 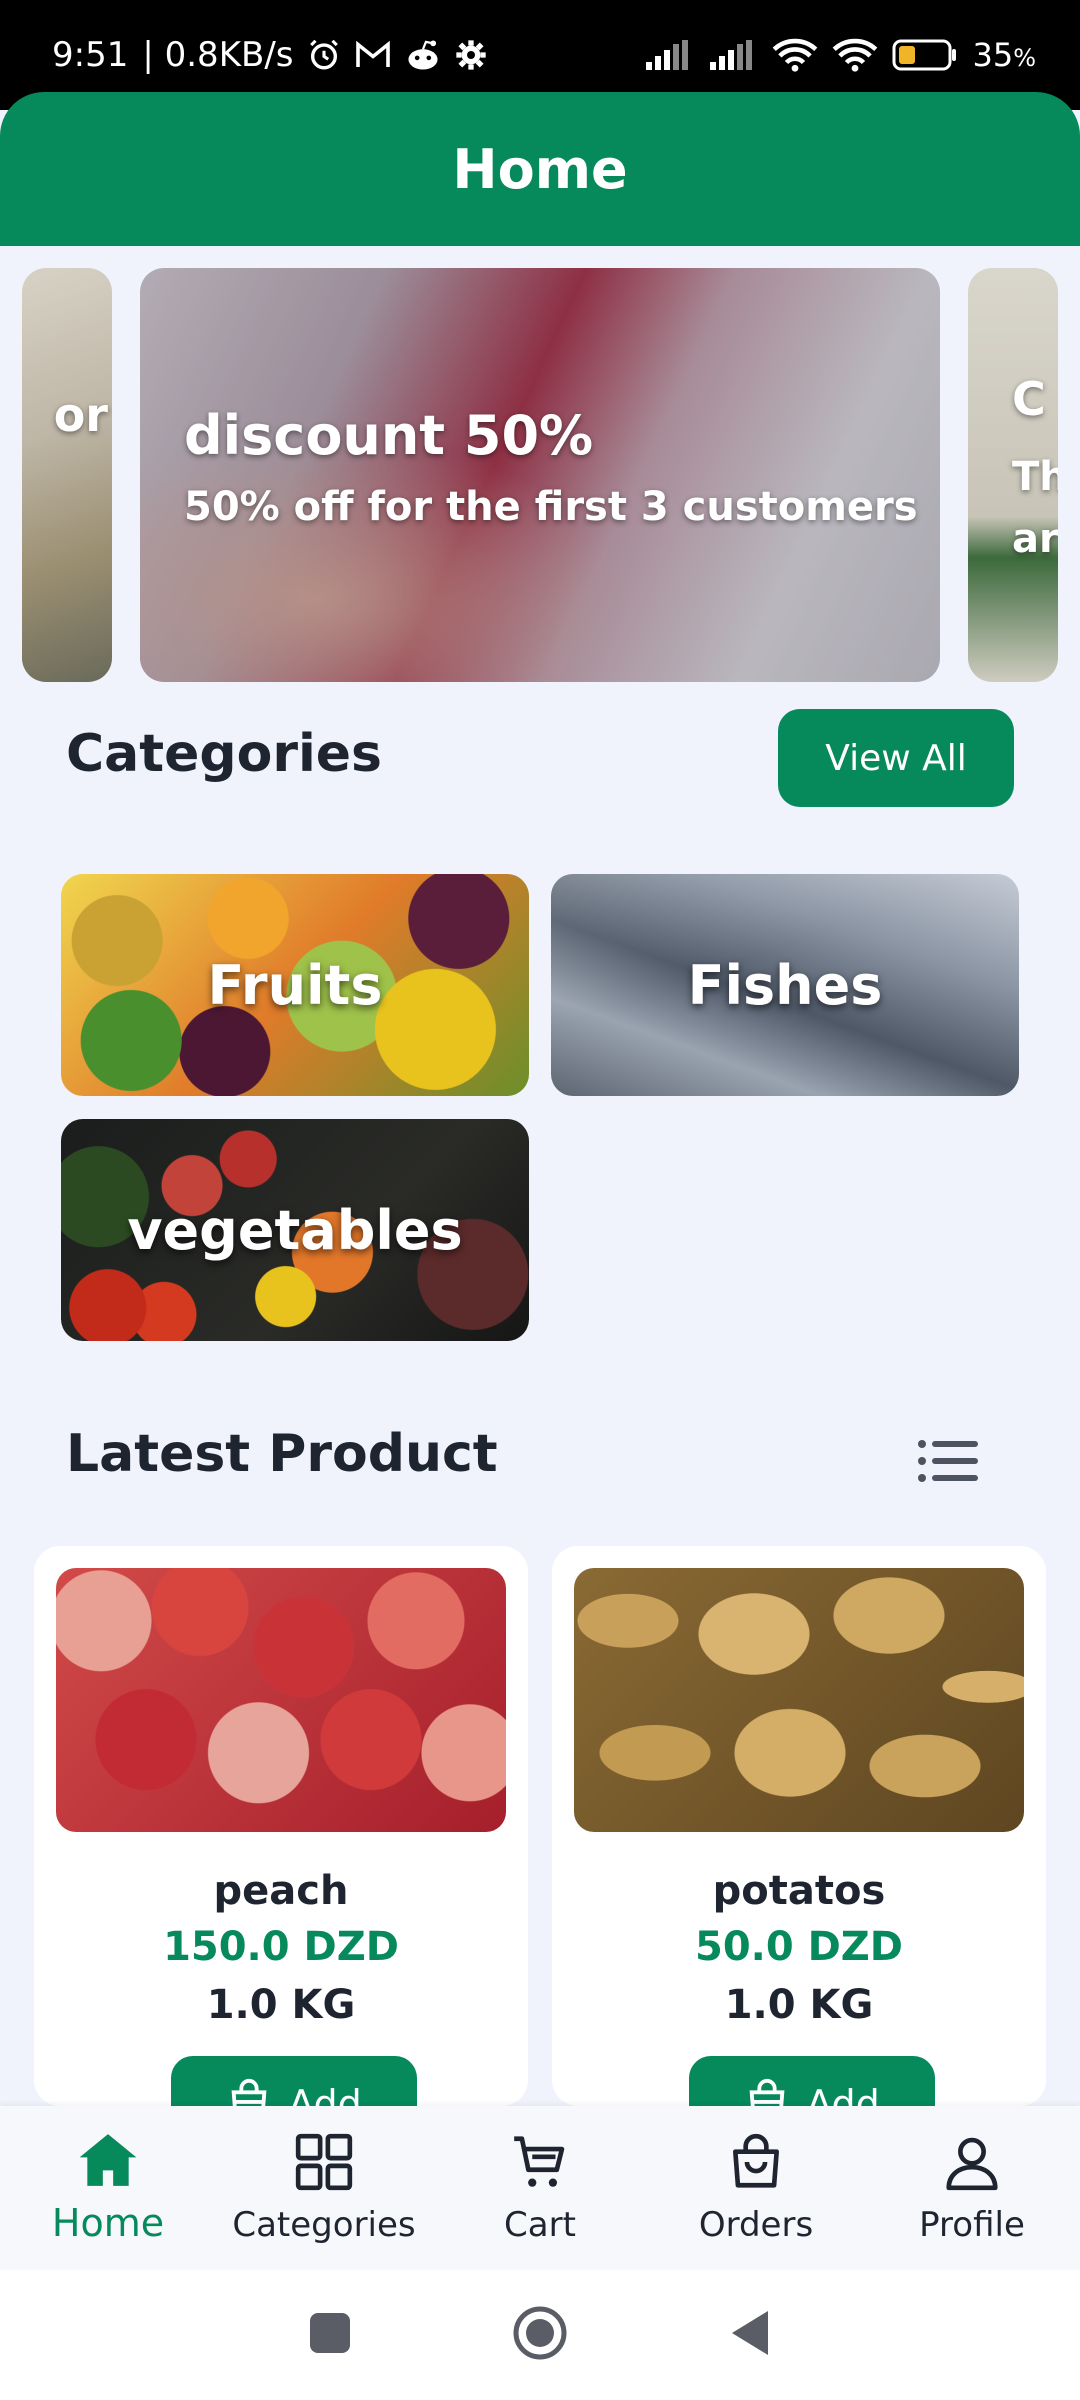 What do you see at coordinates (750, 2335) in the screenshot?
I see `back-button` at bounding box center [750, 2335].